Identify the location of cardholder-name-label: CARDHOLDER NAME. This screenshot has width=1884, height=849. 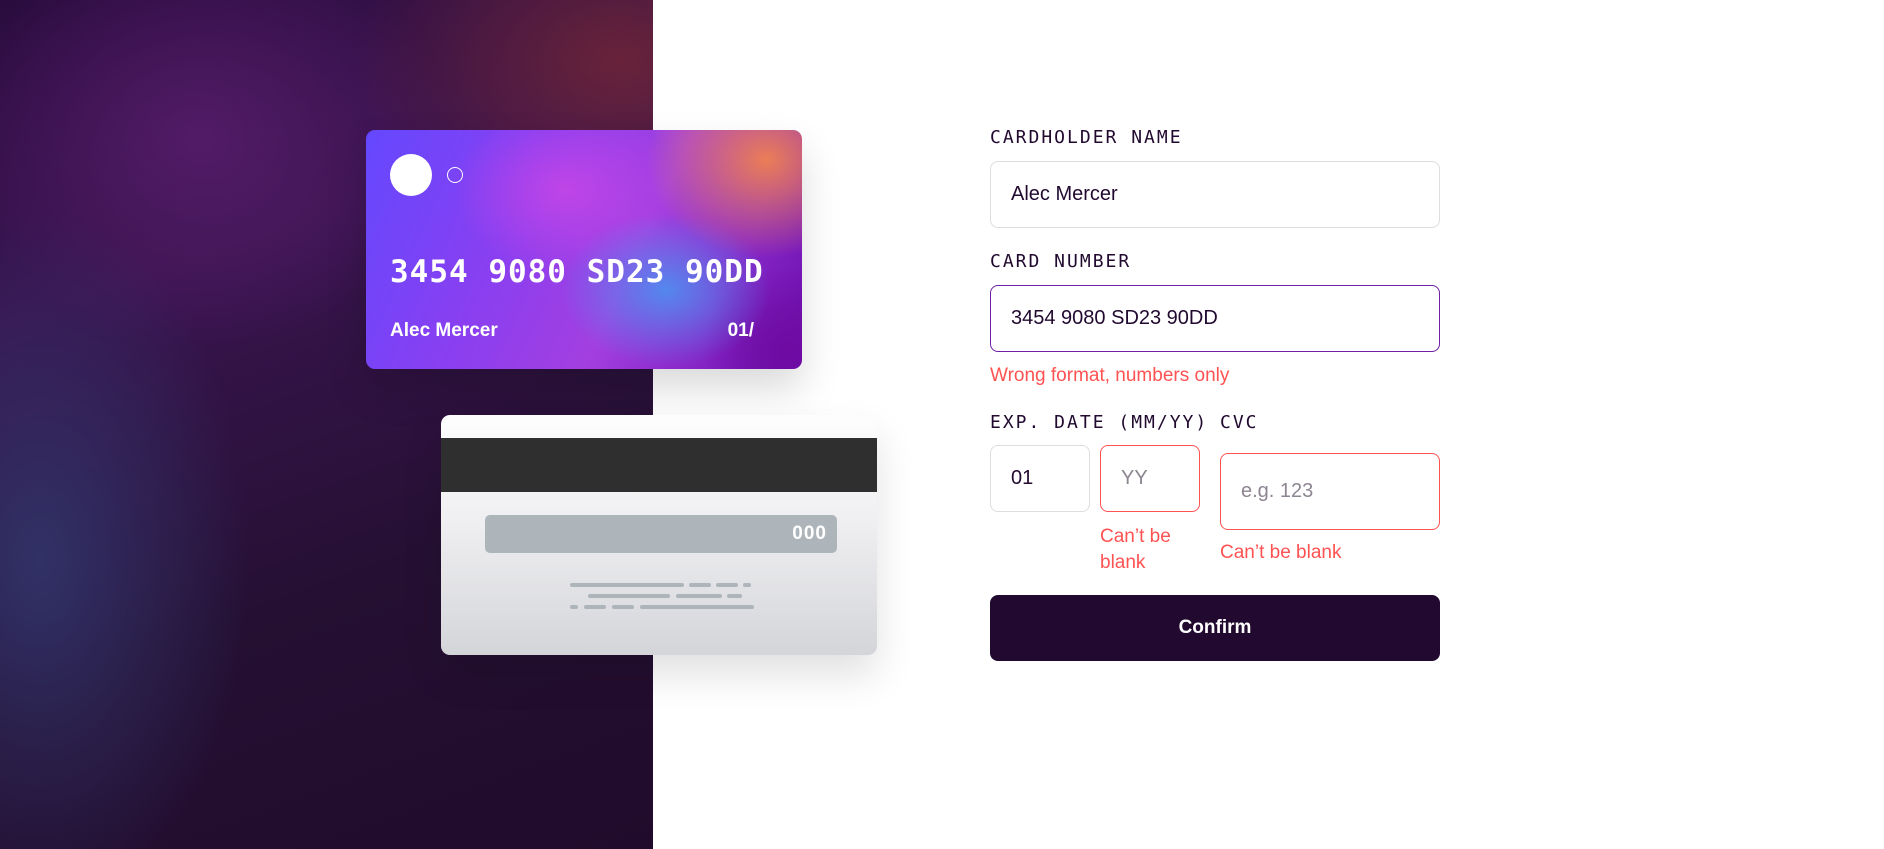
(1086, 137).